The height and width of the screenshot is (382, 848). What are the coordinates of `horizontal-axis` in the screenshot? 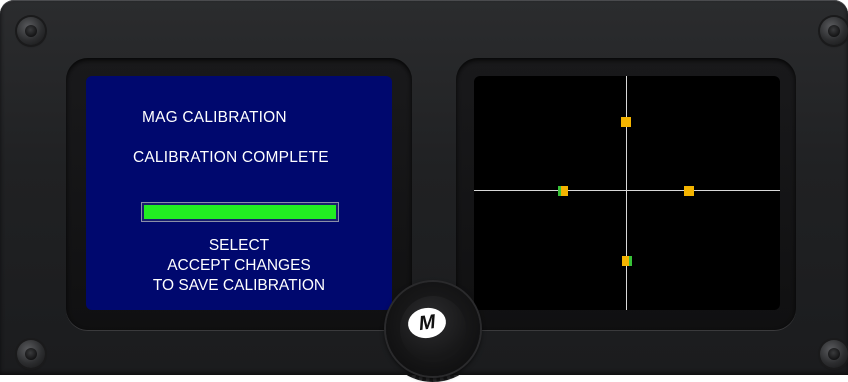 It's located at (627, 190).